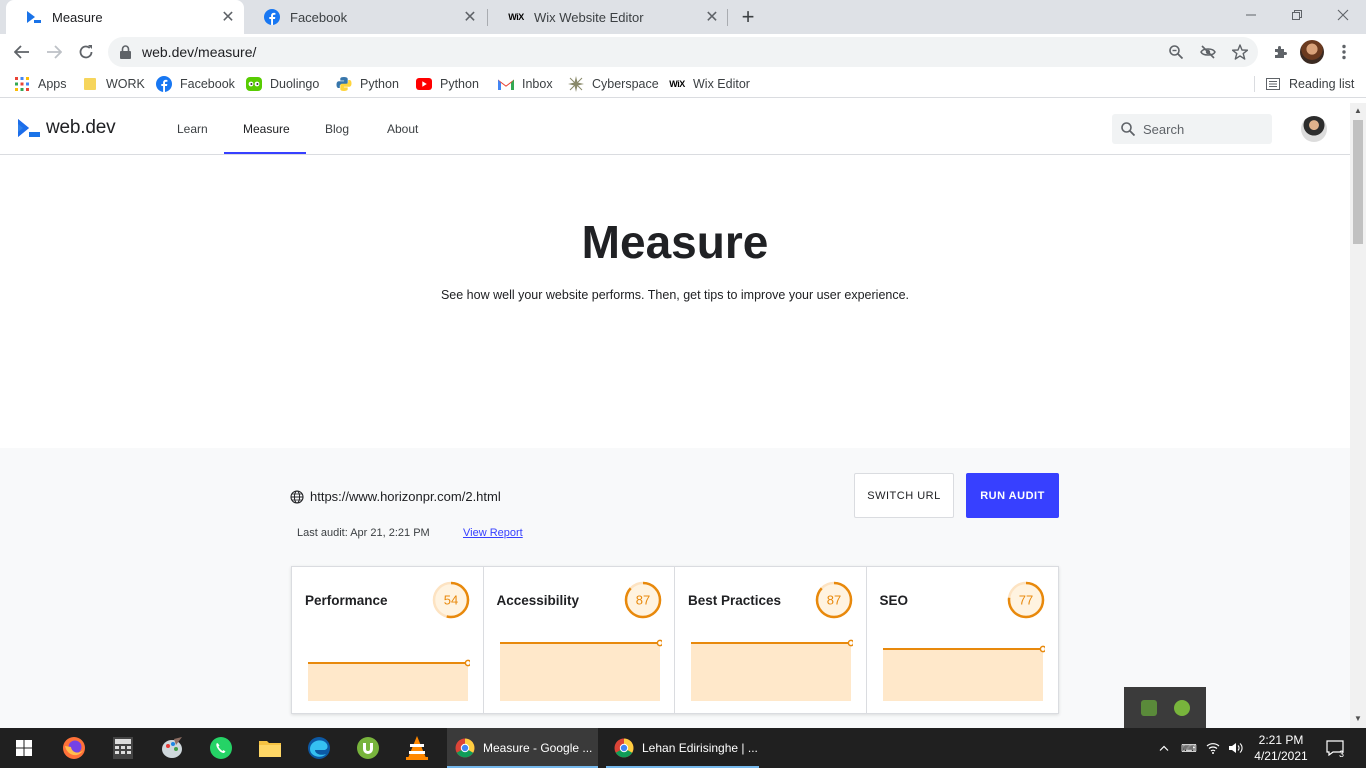 The image size is (1366, 768). What do you see at coordinates (748, 16) in the screenshot?
I see `new-tab-button: +` at bounding box center [748, 16].